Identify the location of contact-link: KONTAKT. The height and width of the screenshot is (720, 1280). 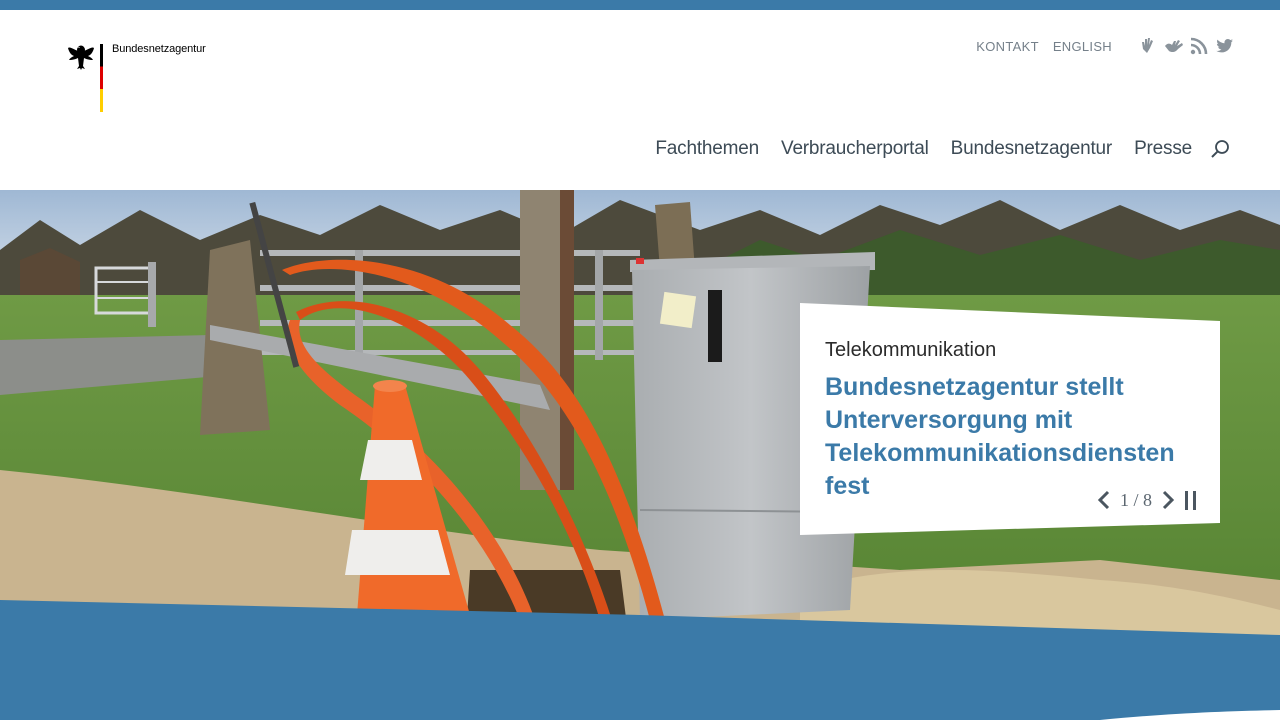
(1007, 46).